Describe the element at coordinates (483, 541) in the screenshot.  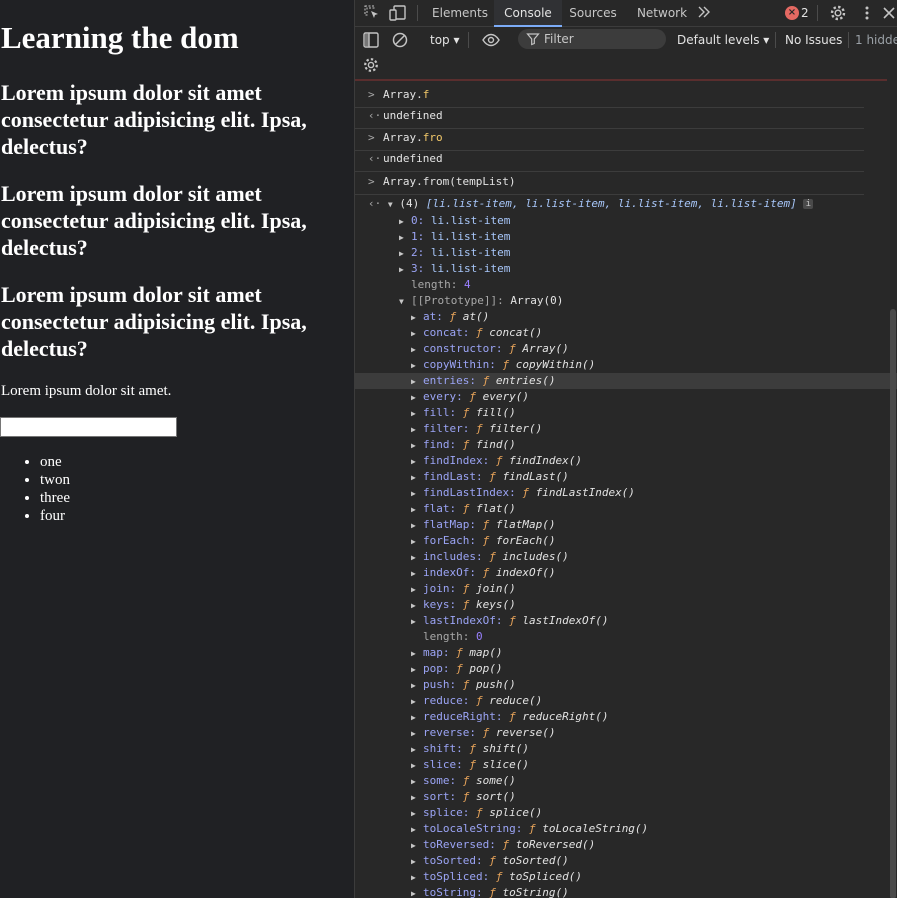
I see `prototype-method-row: ▶ forEach: ƒ forEach()` at that location.